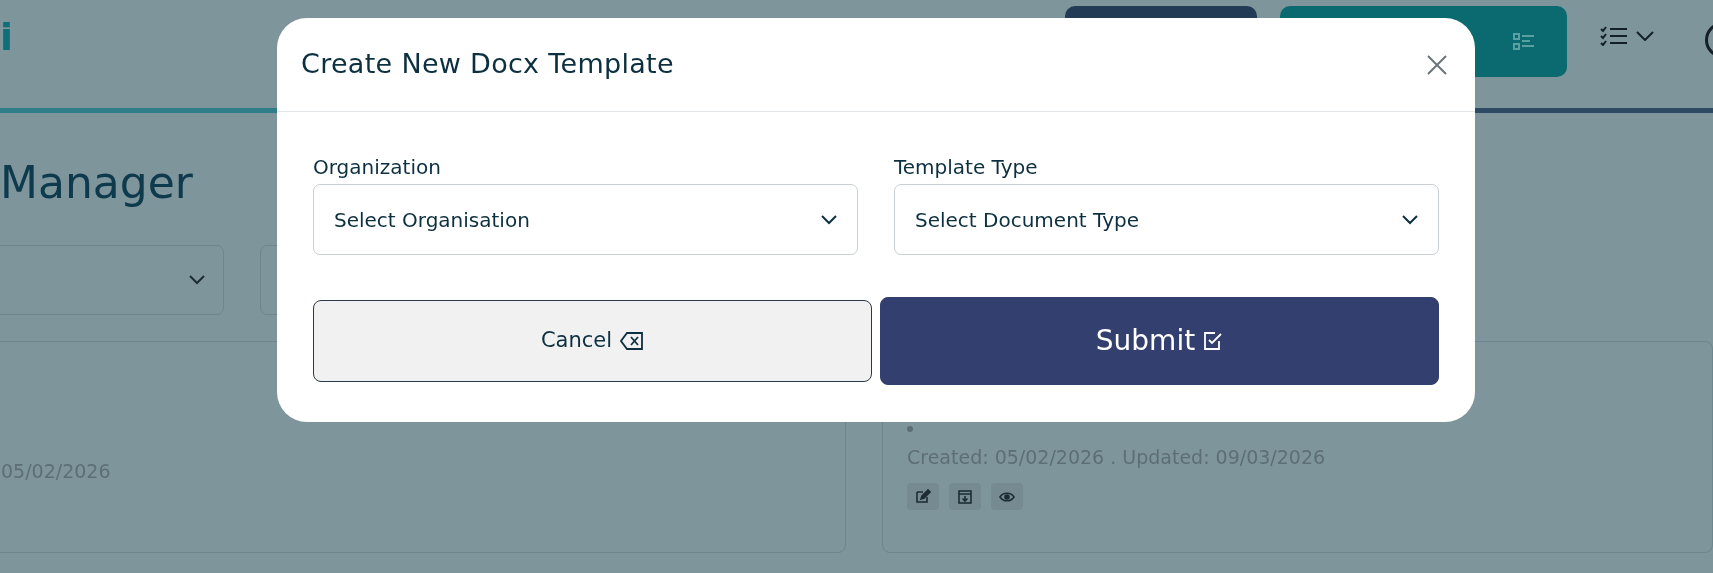 This screenshot has width=1713, height=573. What do you see at coordinates (966, 167) in the screenshot?
I see `field-label: Template Type` at bounding box center [966, 167].